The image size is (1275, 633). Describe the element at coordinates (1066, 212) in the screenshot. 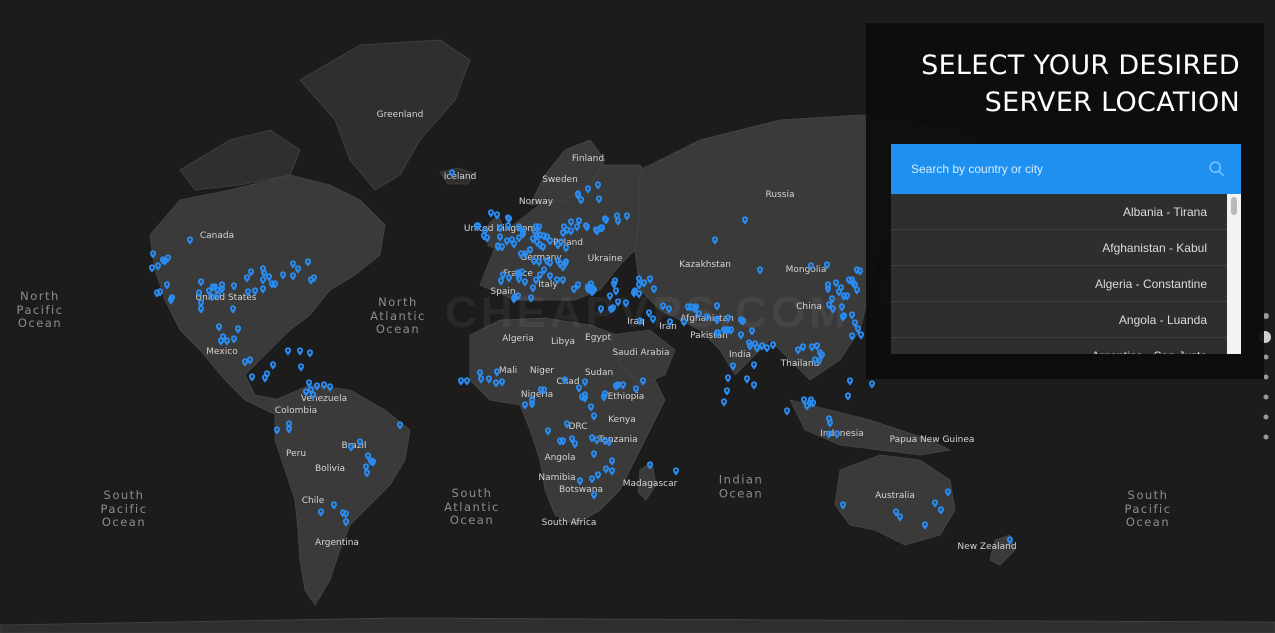

I see `list-item: Albania - Tirana` at that location.